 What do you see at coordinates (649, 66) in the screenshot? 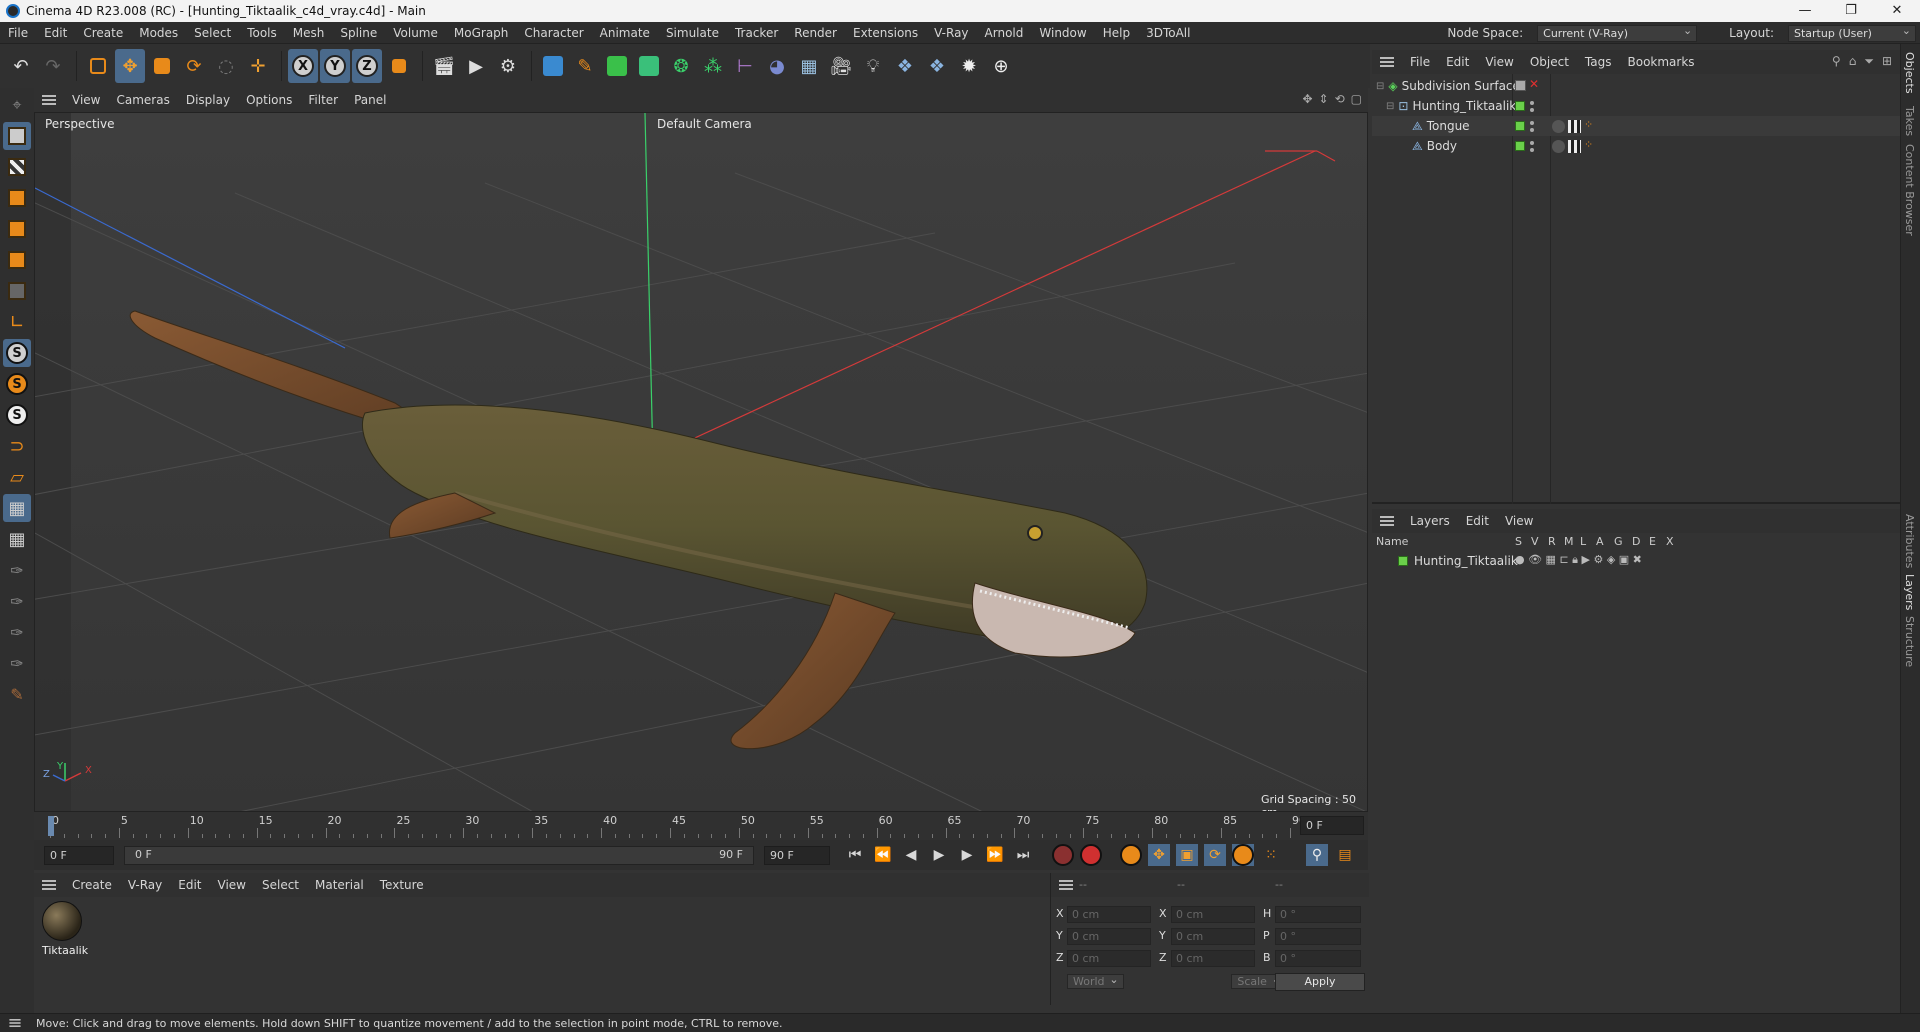
I see `extrude-button` at bounding box center [649, 66].